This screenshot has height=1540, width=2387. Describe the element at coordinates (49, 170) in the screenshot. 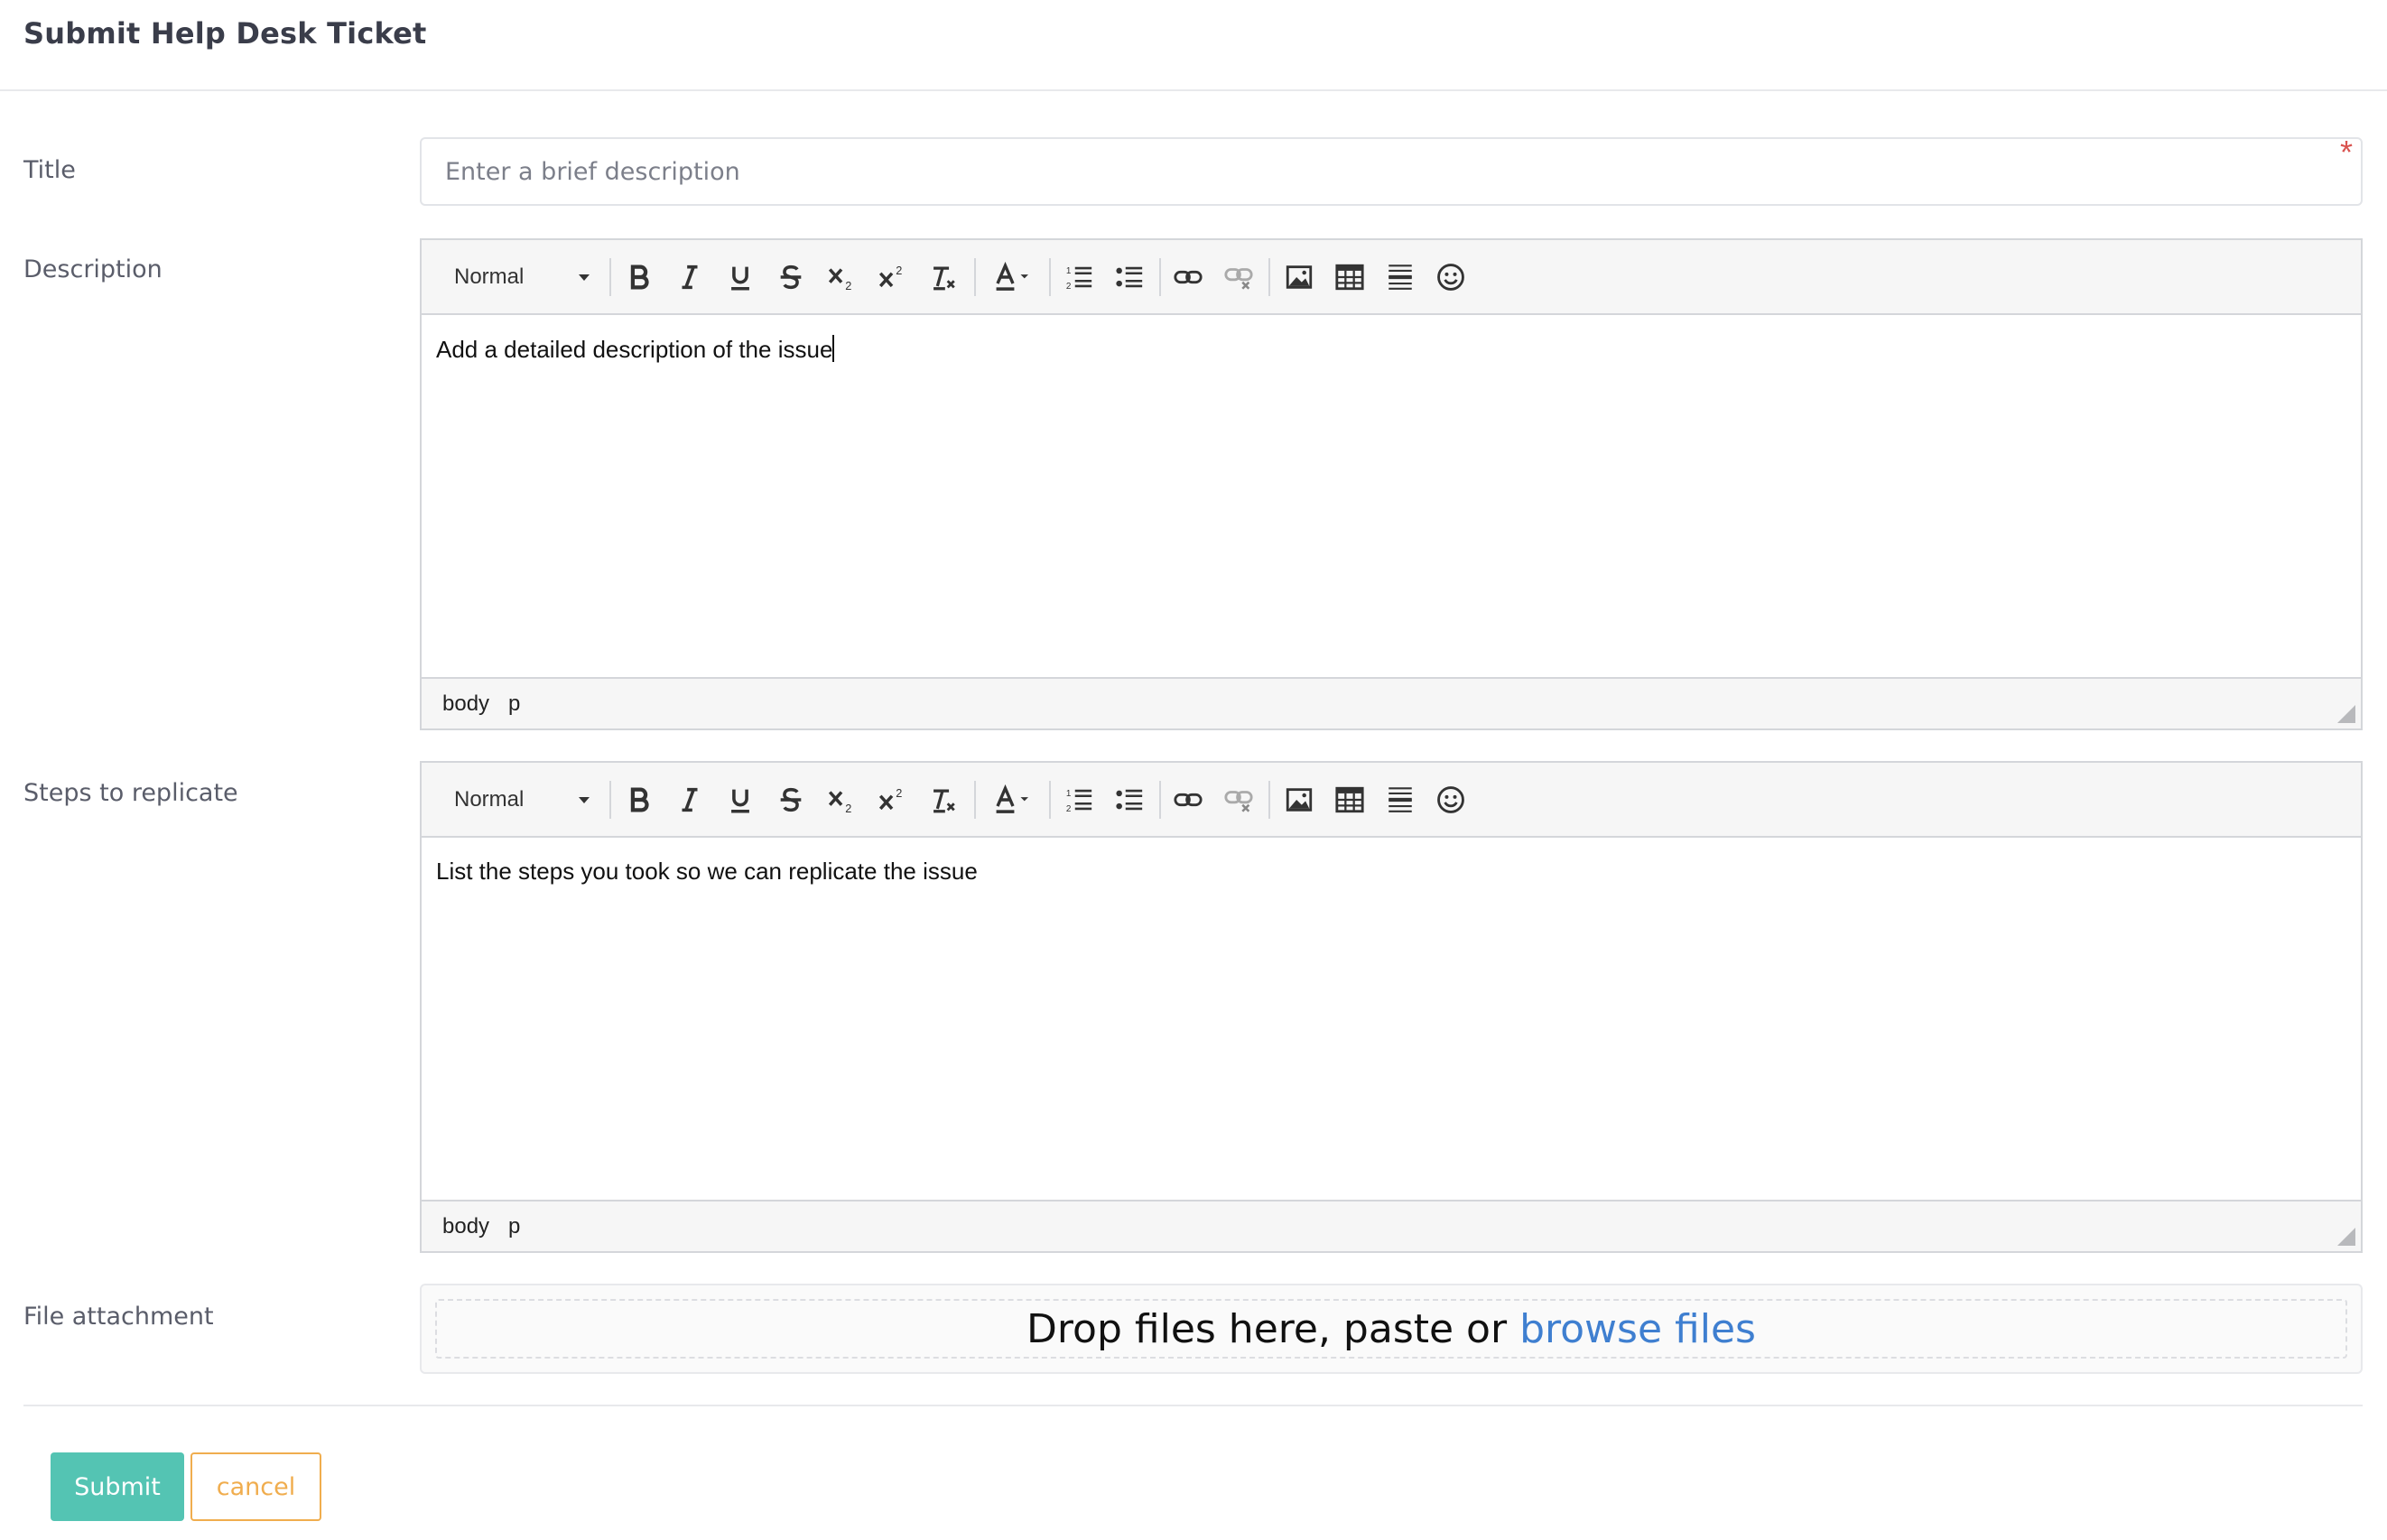

I see `title-label: Title` at that location.